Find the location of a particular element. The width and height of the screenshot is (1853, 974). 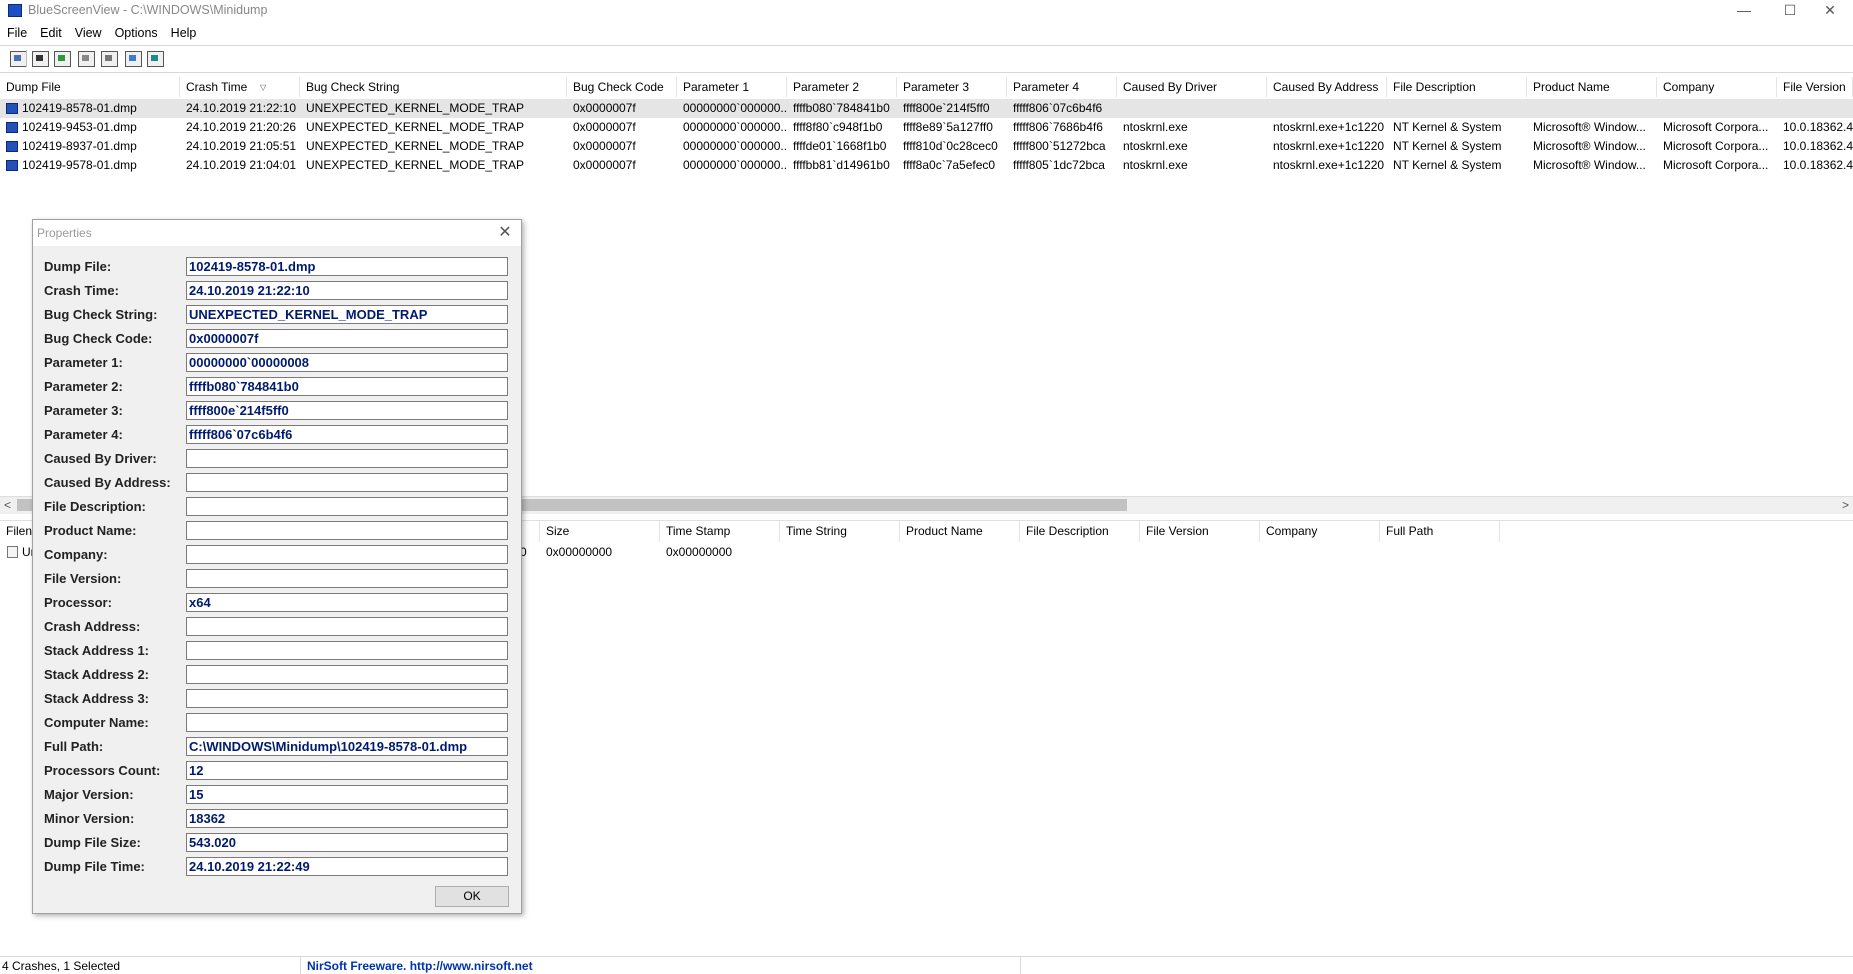

stack-address-2-field is located at coordinates (347, 674).